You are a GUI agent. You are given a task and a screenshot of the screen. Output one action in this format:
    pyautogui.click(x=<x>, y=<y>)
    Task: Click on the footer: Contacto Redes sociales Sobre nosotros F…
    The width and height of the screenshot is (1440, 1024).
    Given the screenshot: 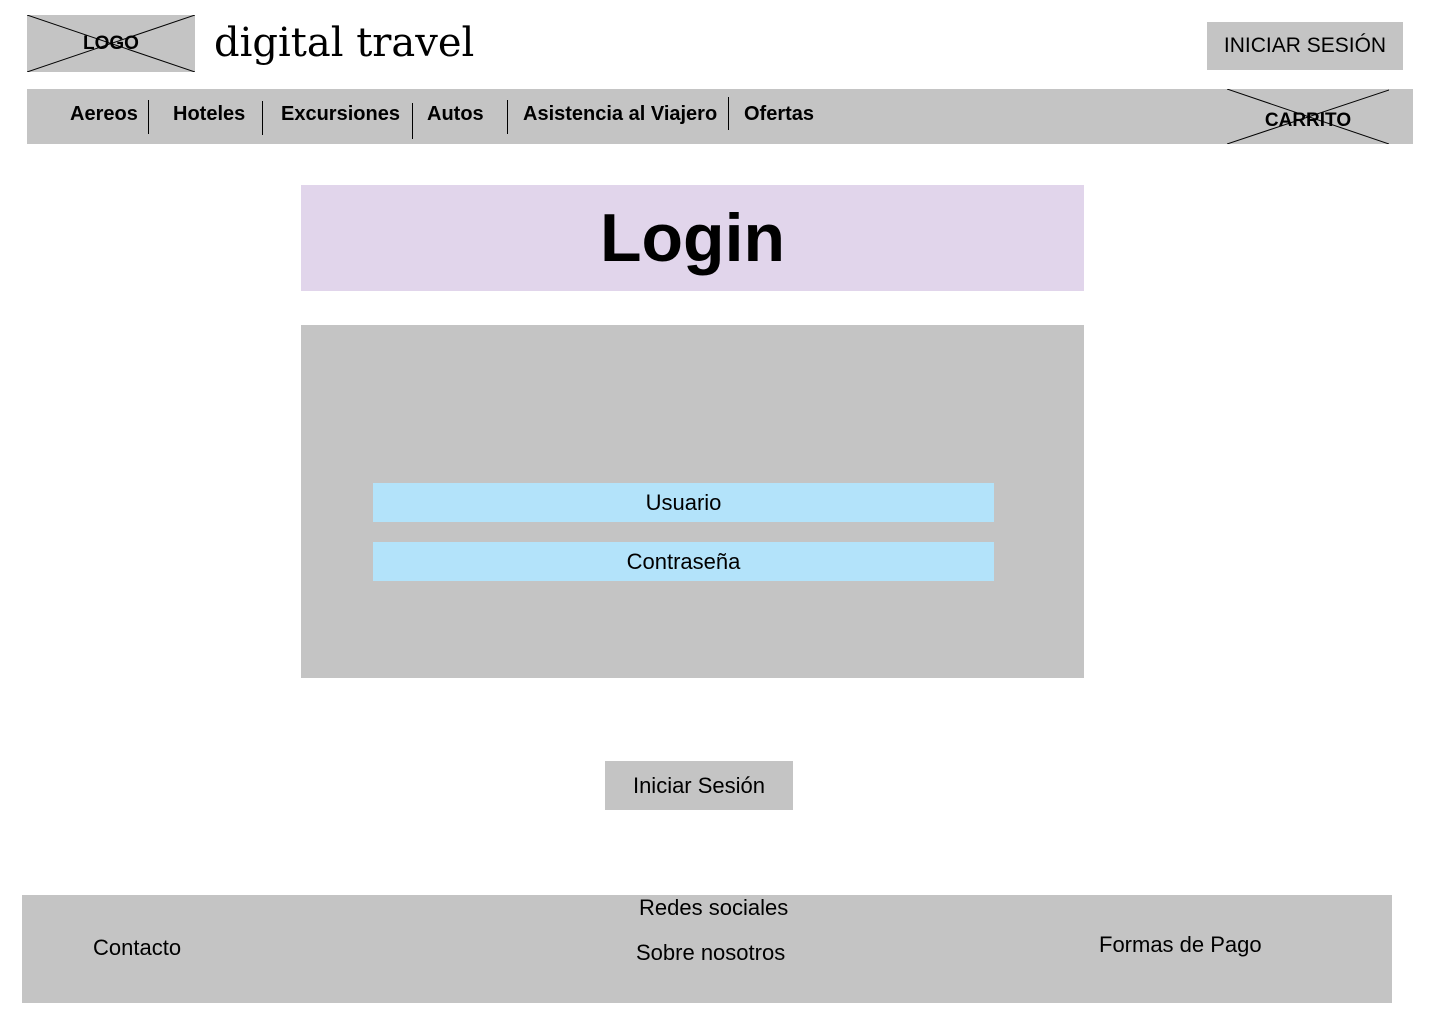 What is the action you would take?
    pyautogui.click(x=707, y=949)
    